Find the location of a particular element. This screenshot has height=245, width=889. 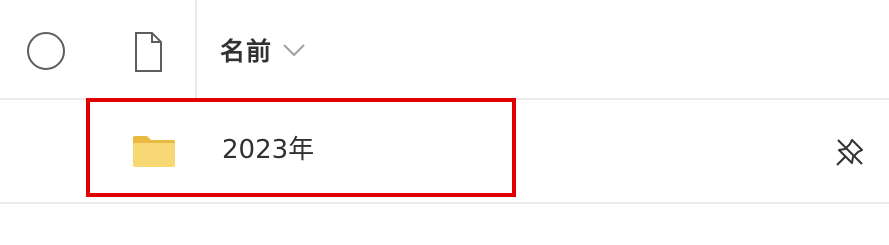

folder-icon is located at coordinates (154, 151).